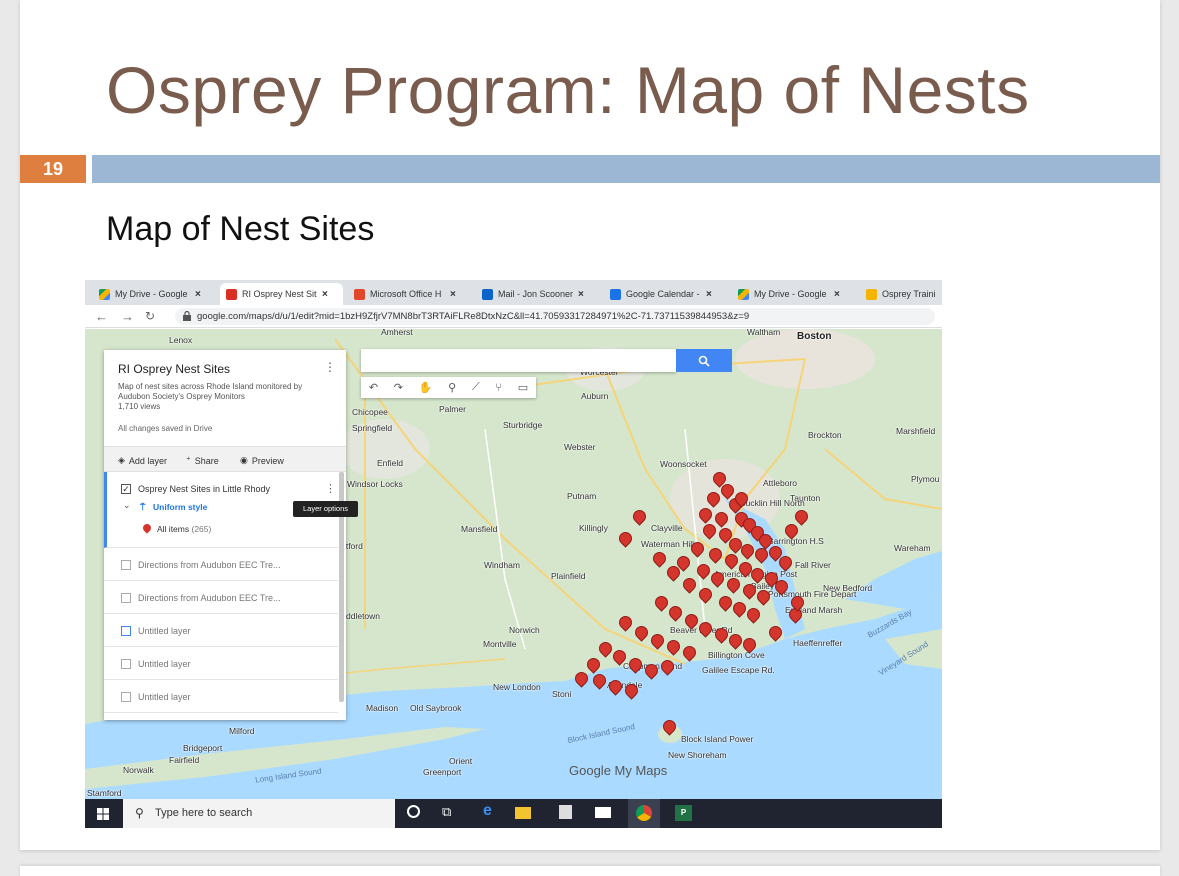 The width and height of the screenshot is (1179, 876). Describe the element at coordinates (436, 708) in the screenshot. I see `place-label-old-saybrook: Old Saybrook` at that location.